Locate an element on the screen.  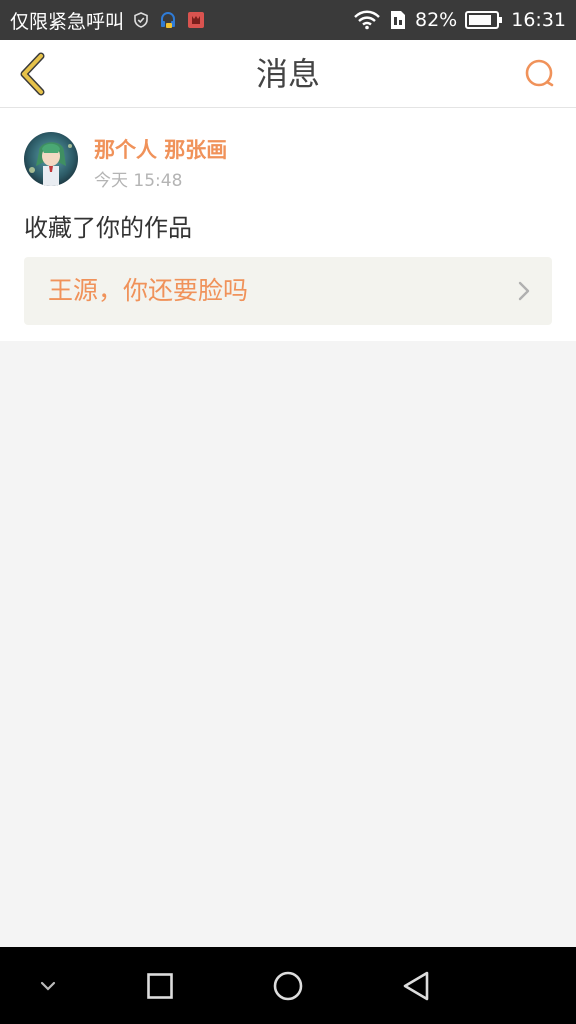
triangle-back-icon is located at coordinates (416, 986).